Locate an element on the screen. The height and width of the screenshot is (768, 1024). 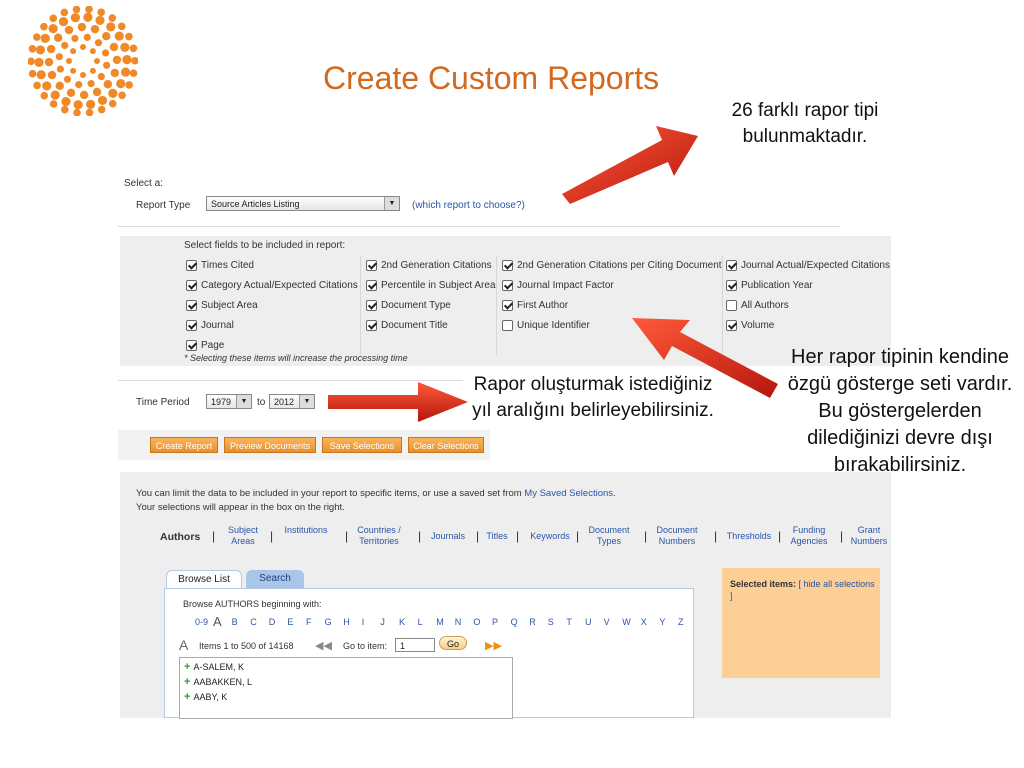
alphabet-letter-link: X is located at coordinates (644, 622).